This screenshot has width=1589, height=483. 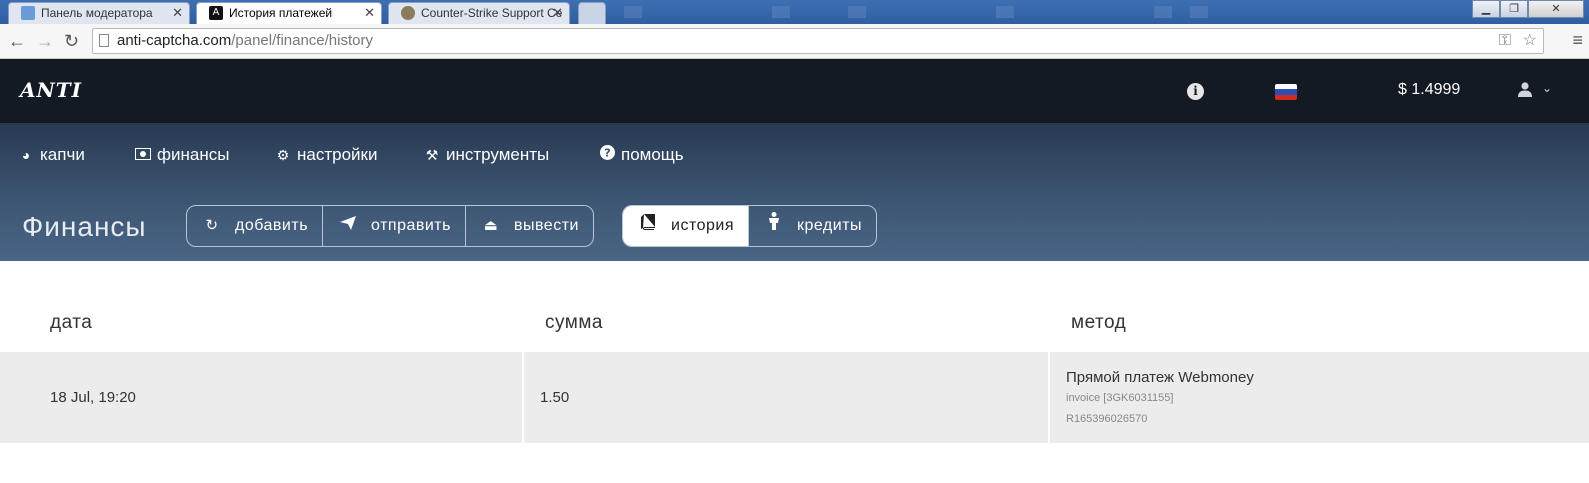 What do you see at coordinates (45, 41) in the screenshot?
I see `forward-icon: →` at bounding box center [45, 41].